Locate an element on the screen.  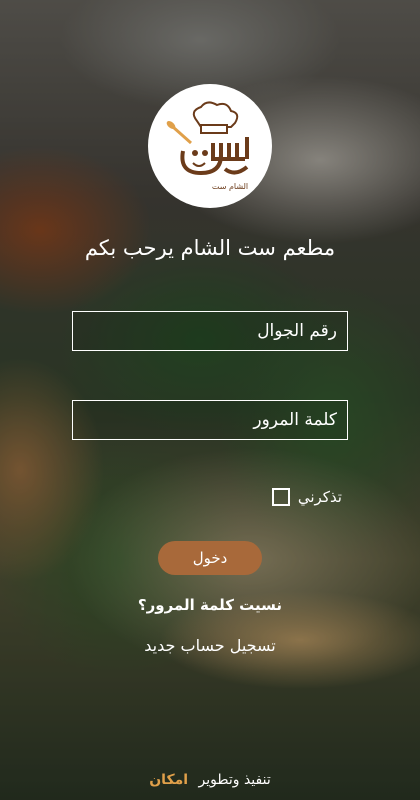
phone-input is located at coordinates (210, 331).